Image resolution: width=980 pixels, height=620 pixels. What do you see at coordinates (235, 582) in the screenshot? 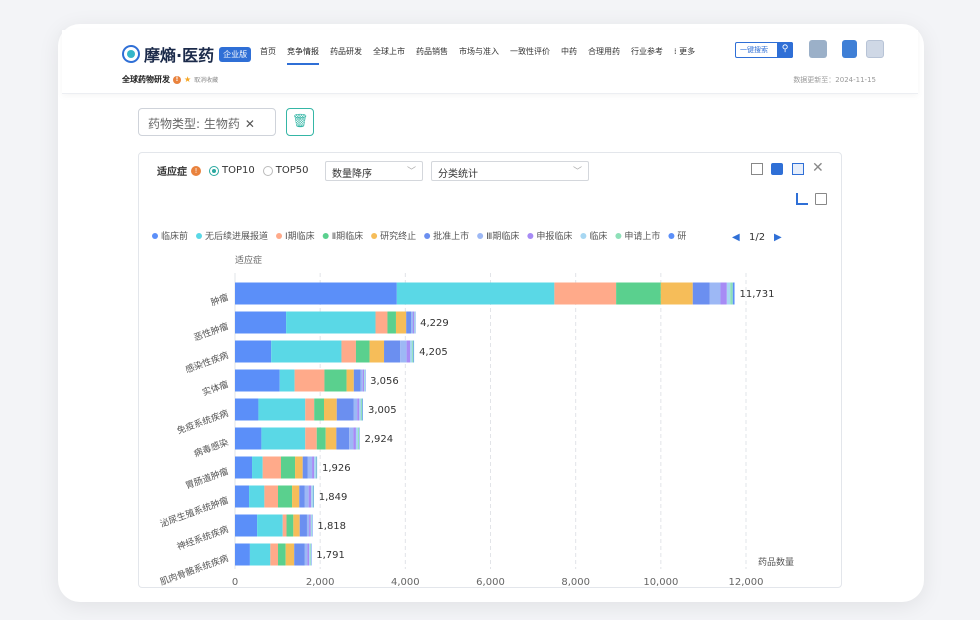
I see `x-tick-label: 0` at bounding box center [235, 582].